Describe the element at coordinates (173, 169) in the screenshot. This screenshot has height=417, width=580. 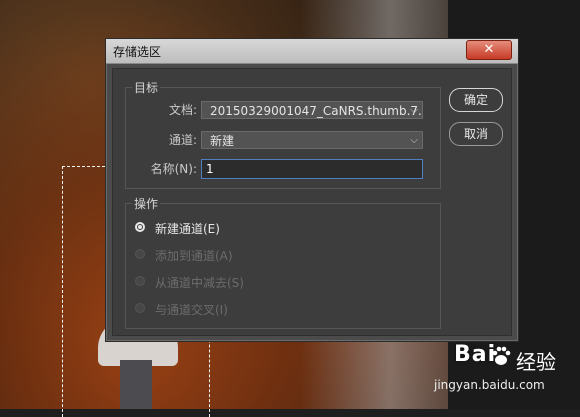
I see `name-label: 名称(N):` at that location.